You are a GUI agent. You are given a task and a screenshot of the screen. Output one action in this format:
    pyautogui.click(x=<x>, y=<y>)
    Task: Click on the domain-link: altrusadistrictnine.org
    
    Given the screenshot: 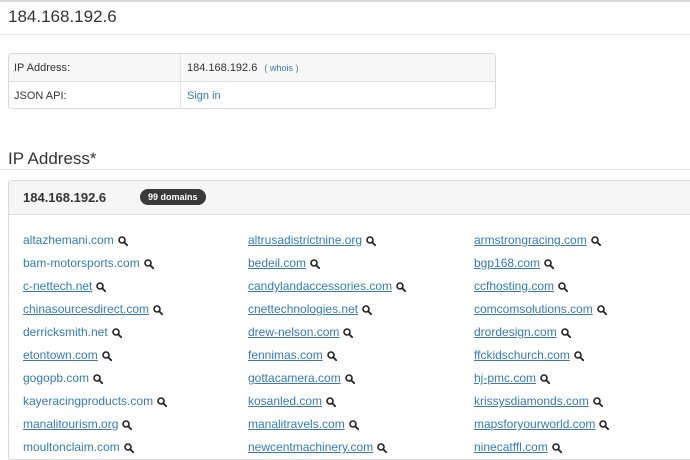 What is the action you would take?
    pyautogui.click(x=305, y=240)
    